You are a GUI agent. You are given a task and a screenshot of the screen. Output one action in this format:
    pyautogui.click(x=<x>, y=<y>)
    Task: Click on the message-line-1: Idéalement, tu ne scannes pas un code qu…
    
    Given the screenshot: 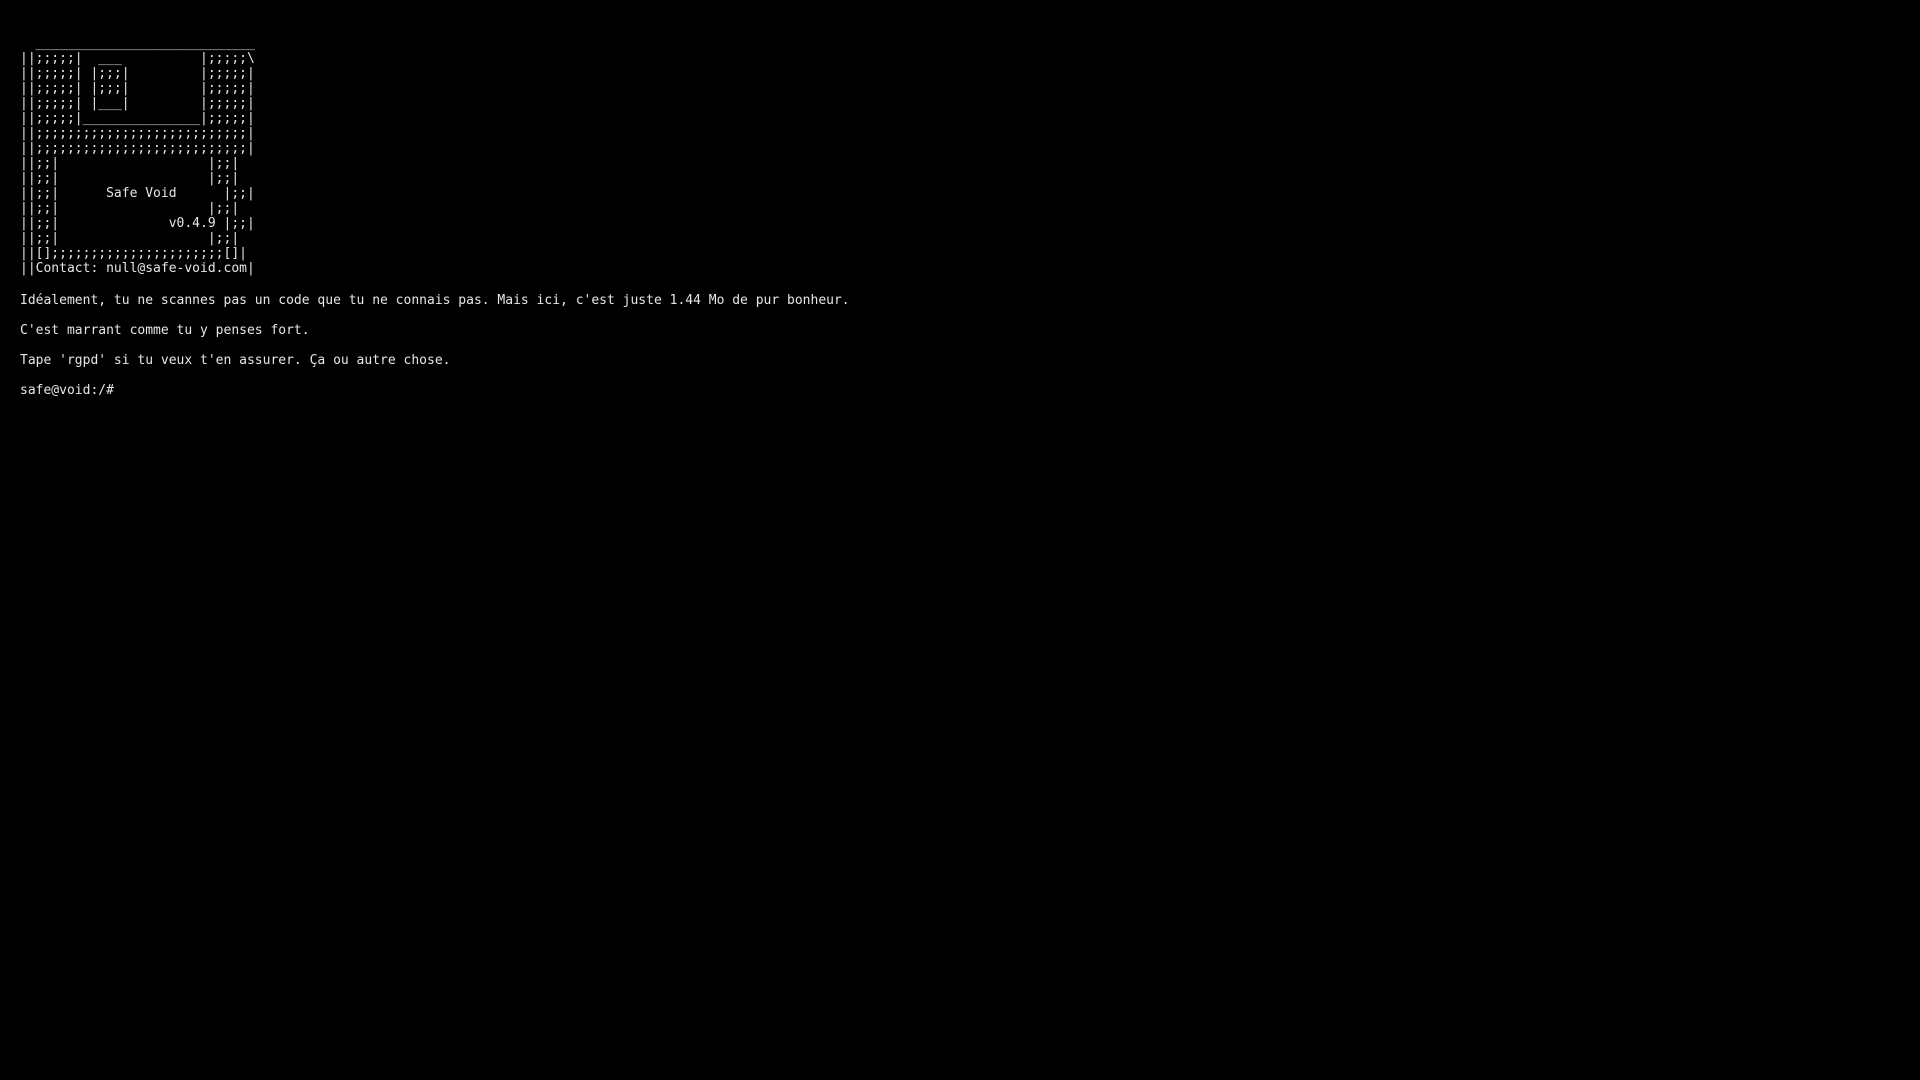 What is the action you would take?
    pyautogui.click(x=435, y=300)
    